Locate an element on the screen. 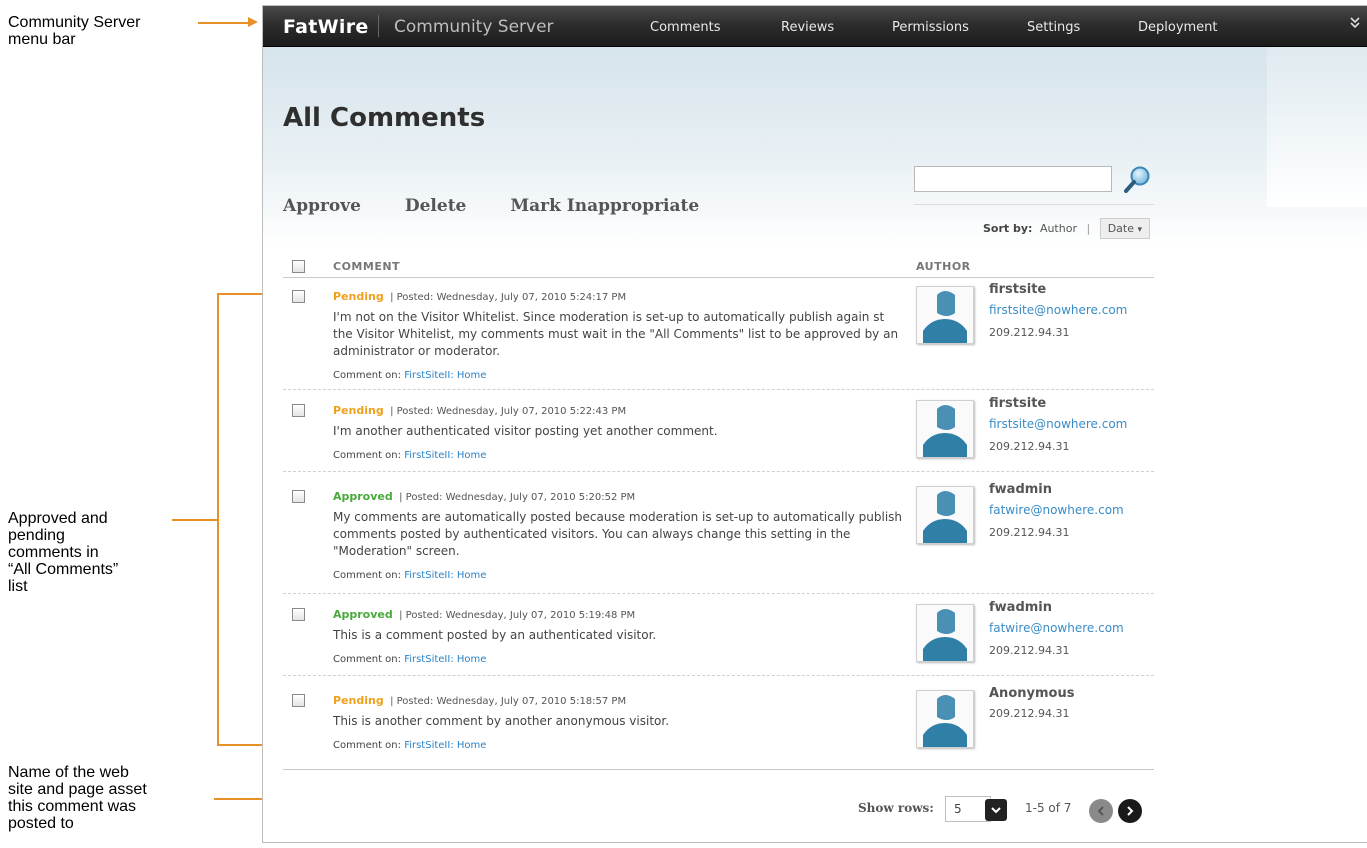  menu-item-permissions: Permissions is located at coordinates (930, 27).